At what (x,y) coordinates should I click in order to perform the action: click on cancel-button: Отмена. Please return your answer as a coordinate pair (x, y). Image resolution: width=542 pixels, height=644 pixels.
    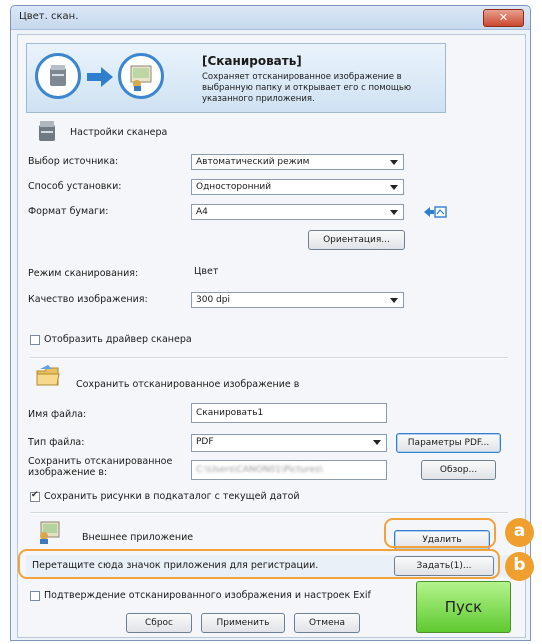
    Looking at the image, I should click on (327, 623).